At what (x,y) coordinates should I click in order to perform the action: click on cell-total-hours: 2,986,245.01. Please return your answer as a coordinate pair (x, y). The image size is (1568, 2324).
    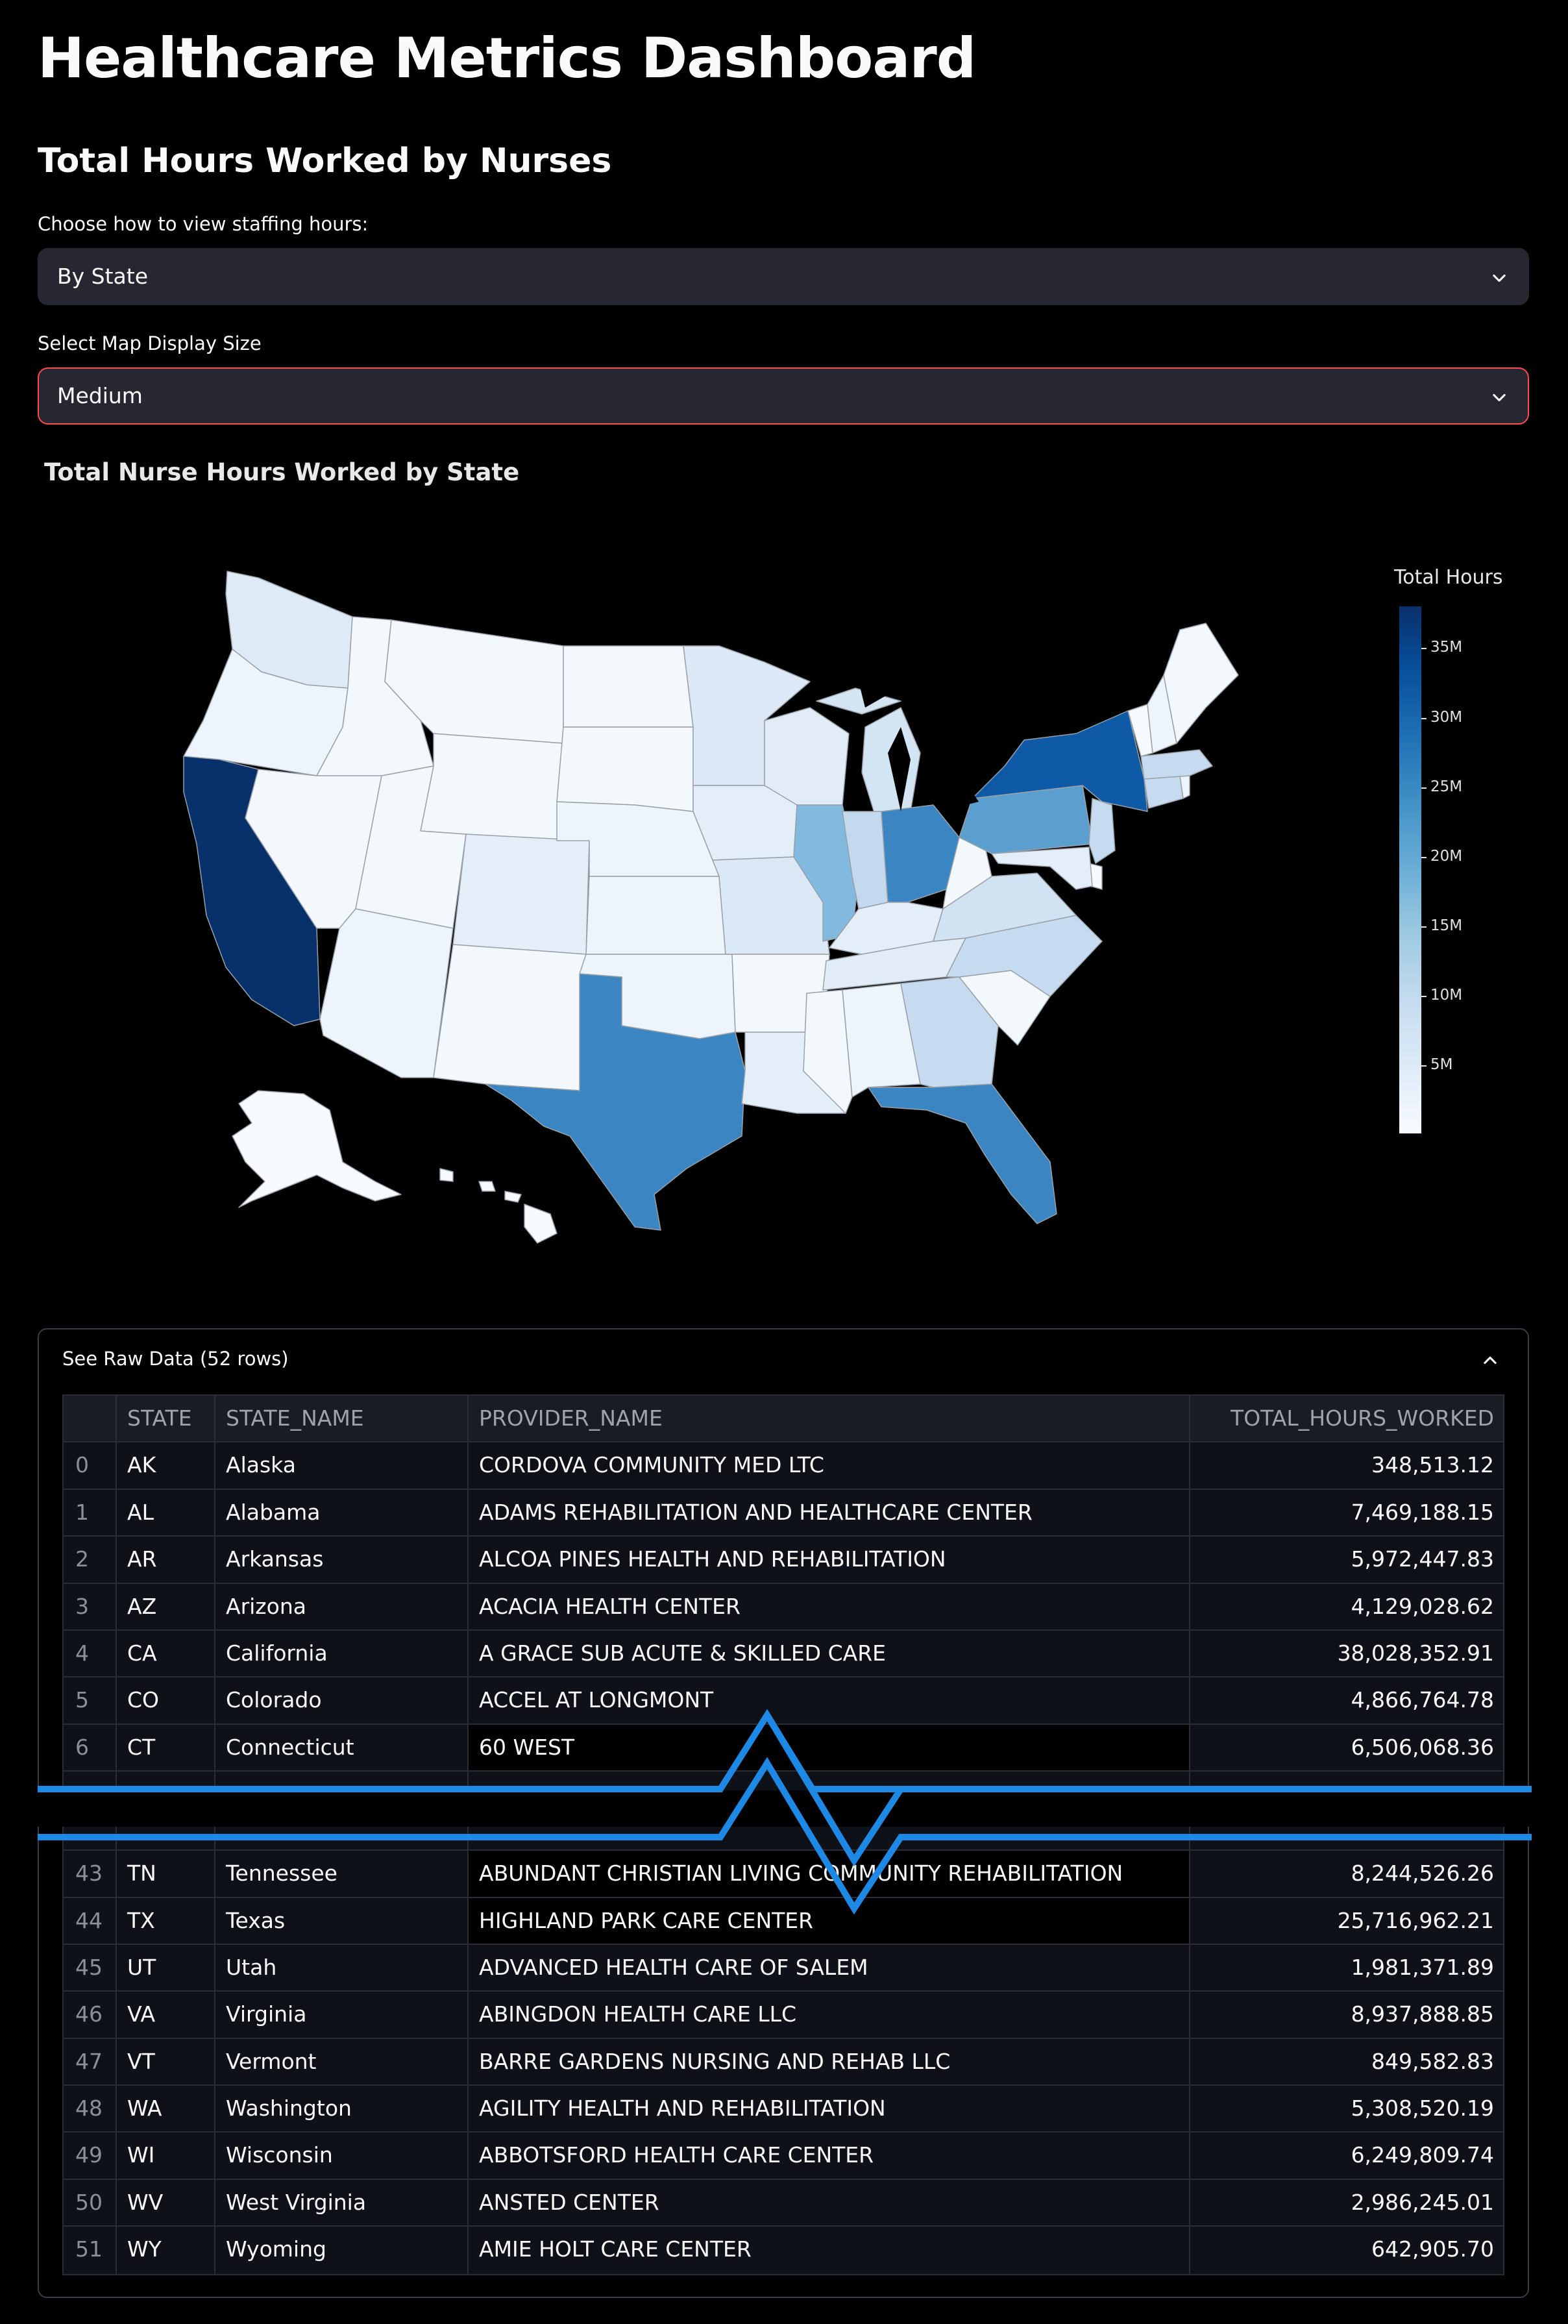
    Looking at the image, I should click on (1346, 2202).